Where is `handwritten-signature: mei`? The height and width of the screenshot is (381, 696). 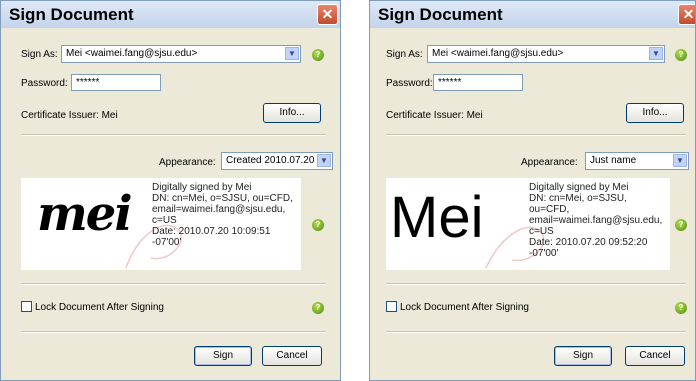 handwritten-signature: mei is located at coordinates (85, 214).